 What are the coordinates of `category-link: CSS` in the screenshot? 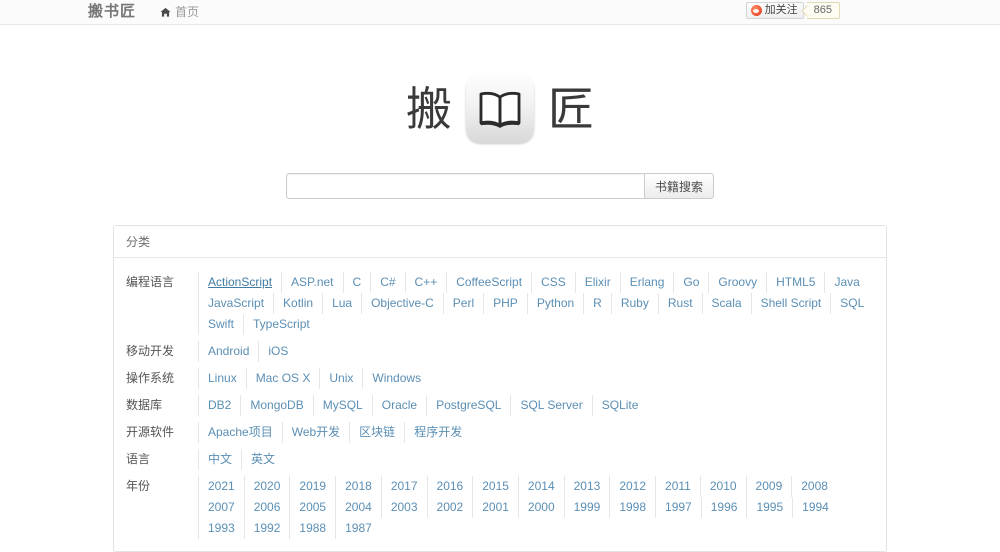 It's located at (553, 282).